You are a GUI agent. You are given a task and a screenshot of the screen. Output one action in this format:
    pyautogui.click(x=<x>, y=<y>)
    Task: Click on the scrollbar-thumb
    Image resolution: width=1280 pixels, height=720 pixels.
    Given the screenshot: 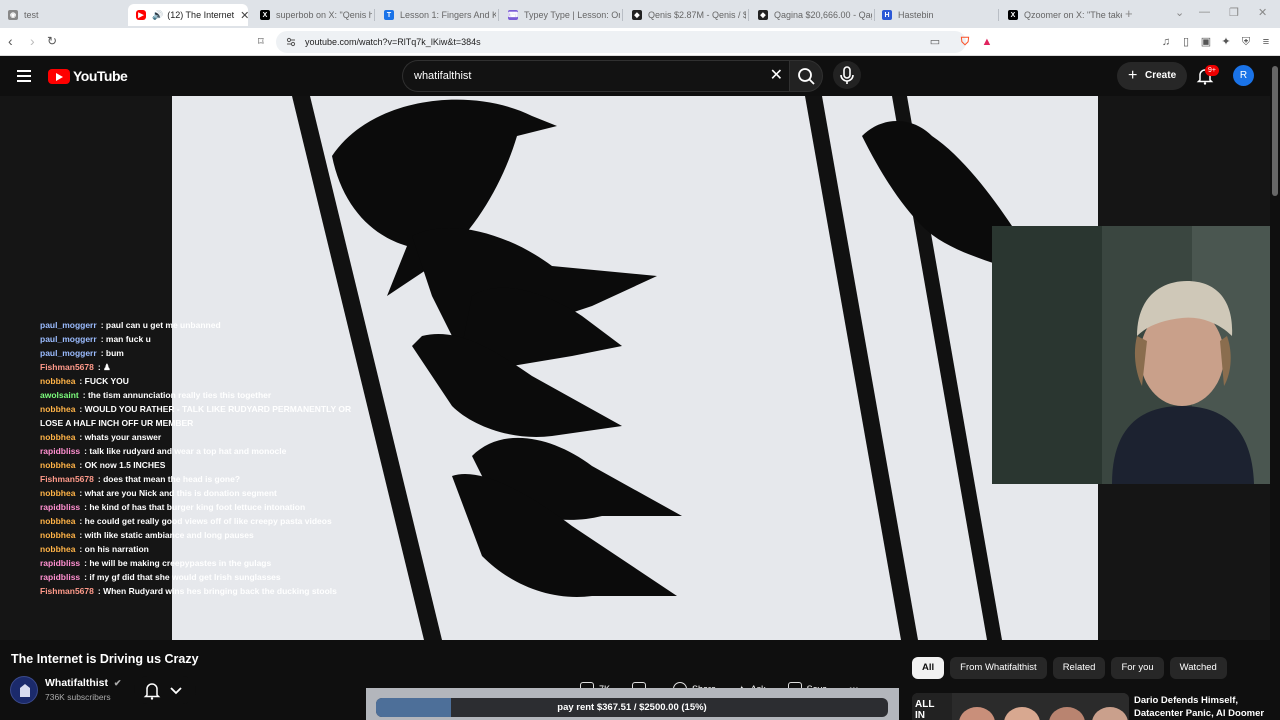 What is the action you would take?
    pyautogui.click(x=1275, y=131)
    